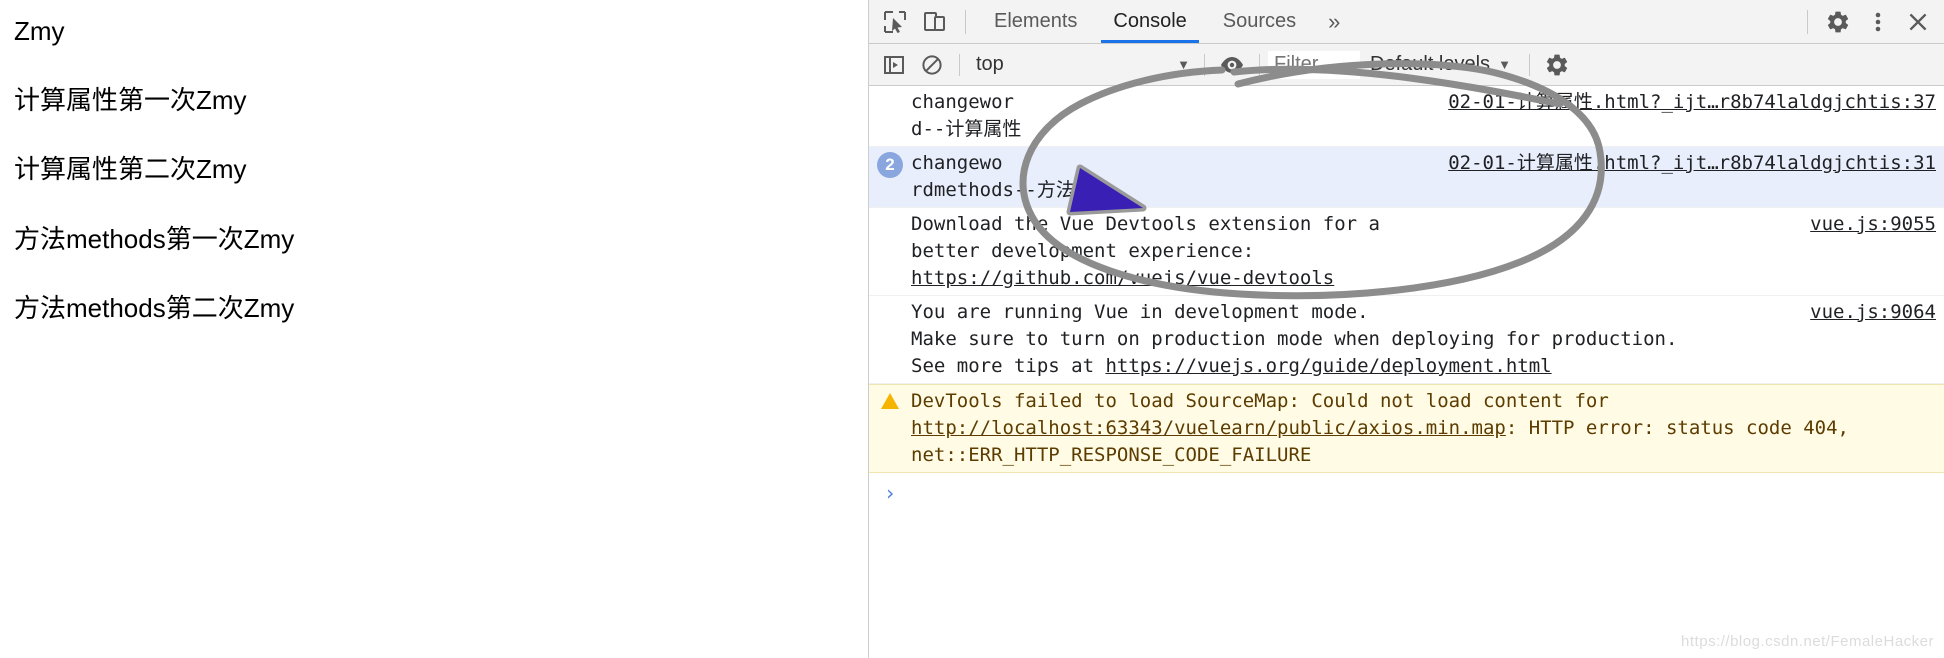  What do you see at coordinates (1334, 21) in the screenshot?
I see `more-tabs-chevron-icon: »` at bounding box center [1334, 21].